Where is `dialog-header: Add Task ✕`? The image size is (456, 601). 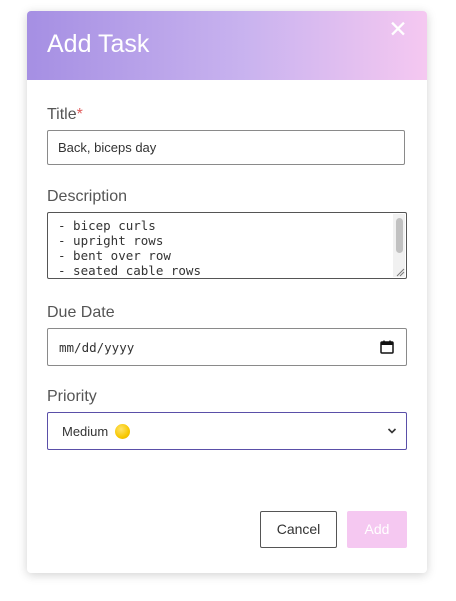 dialog-header: Add Task ✕ is located at coordinates (227, 45).